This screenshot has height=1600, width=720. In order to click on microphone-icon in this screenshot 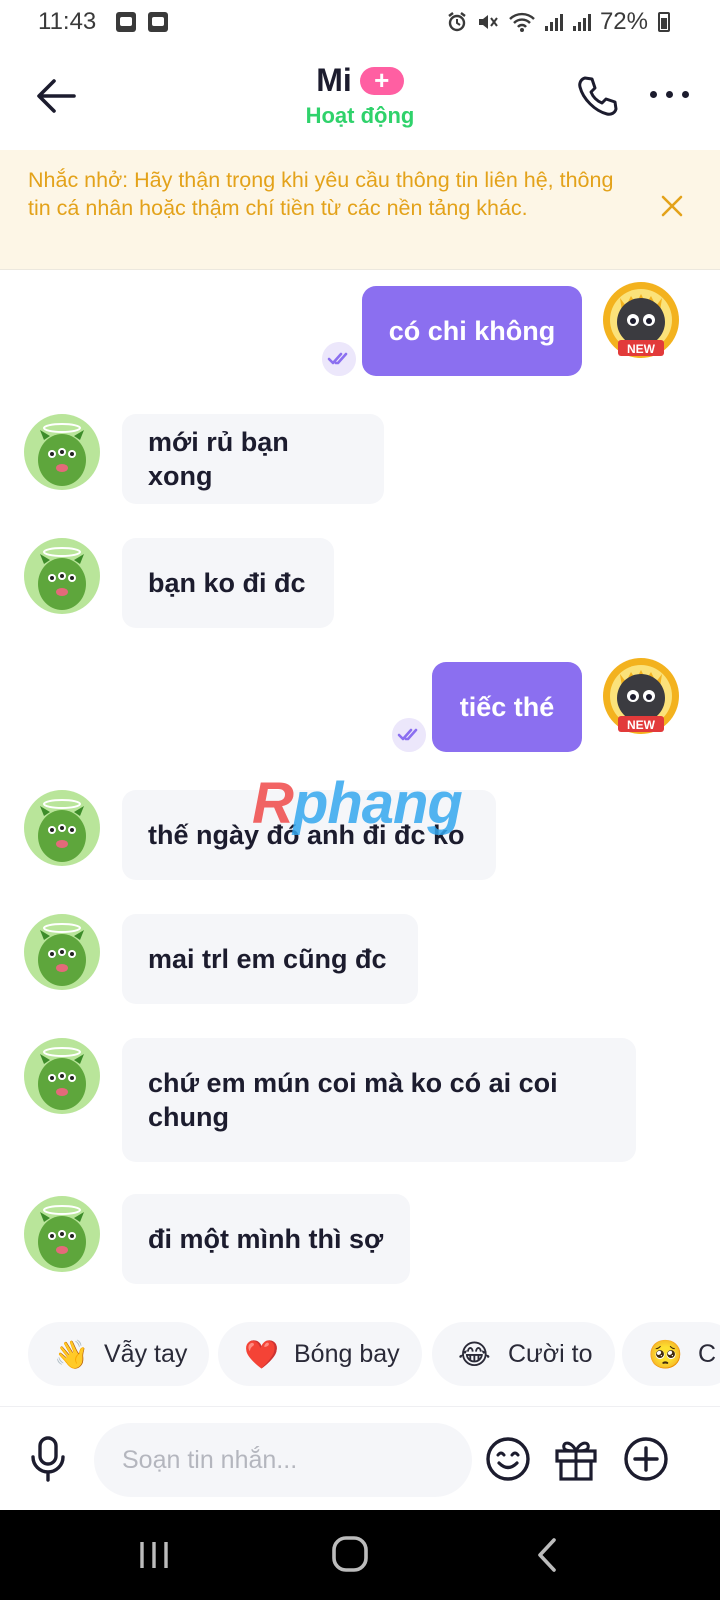, I will do `click(48, 1459)`.